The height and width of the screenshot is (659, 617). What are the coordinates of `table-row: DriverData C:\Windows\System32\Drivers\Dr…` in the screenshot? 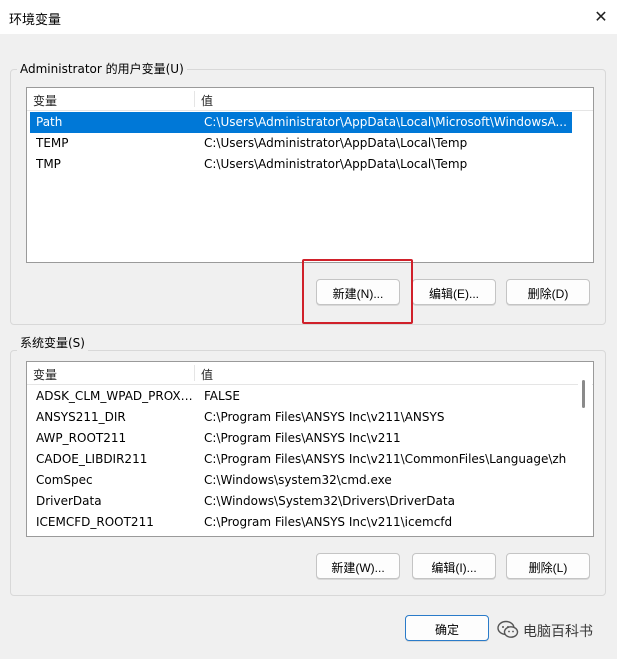 It's located at (303, 501).